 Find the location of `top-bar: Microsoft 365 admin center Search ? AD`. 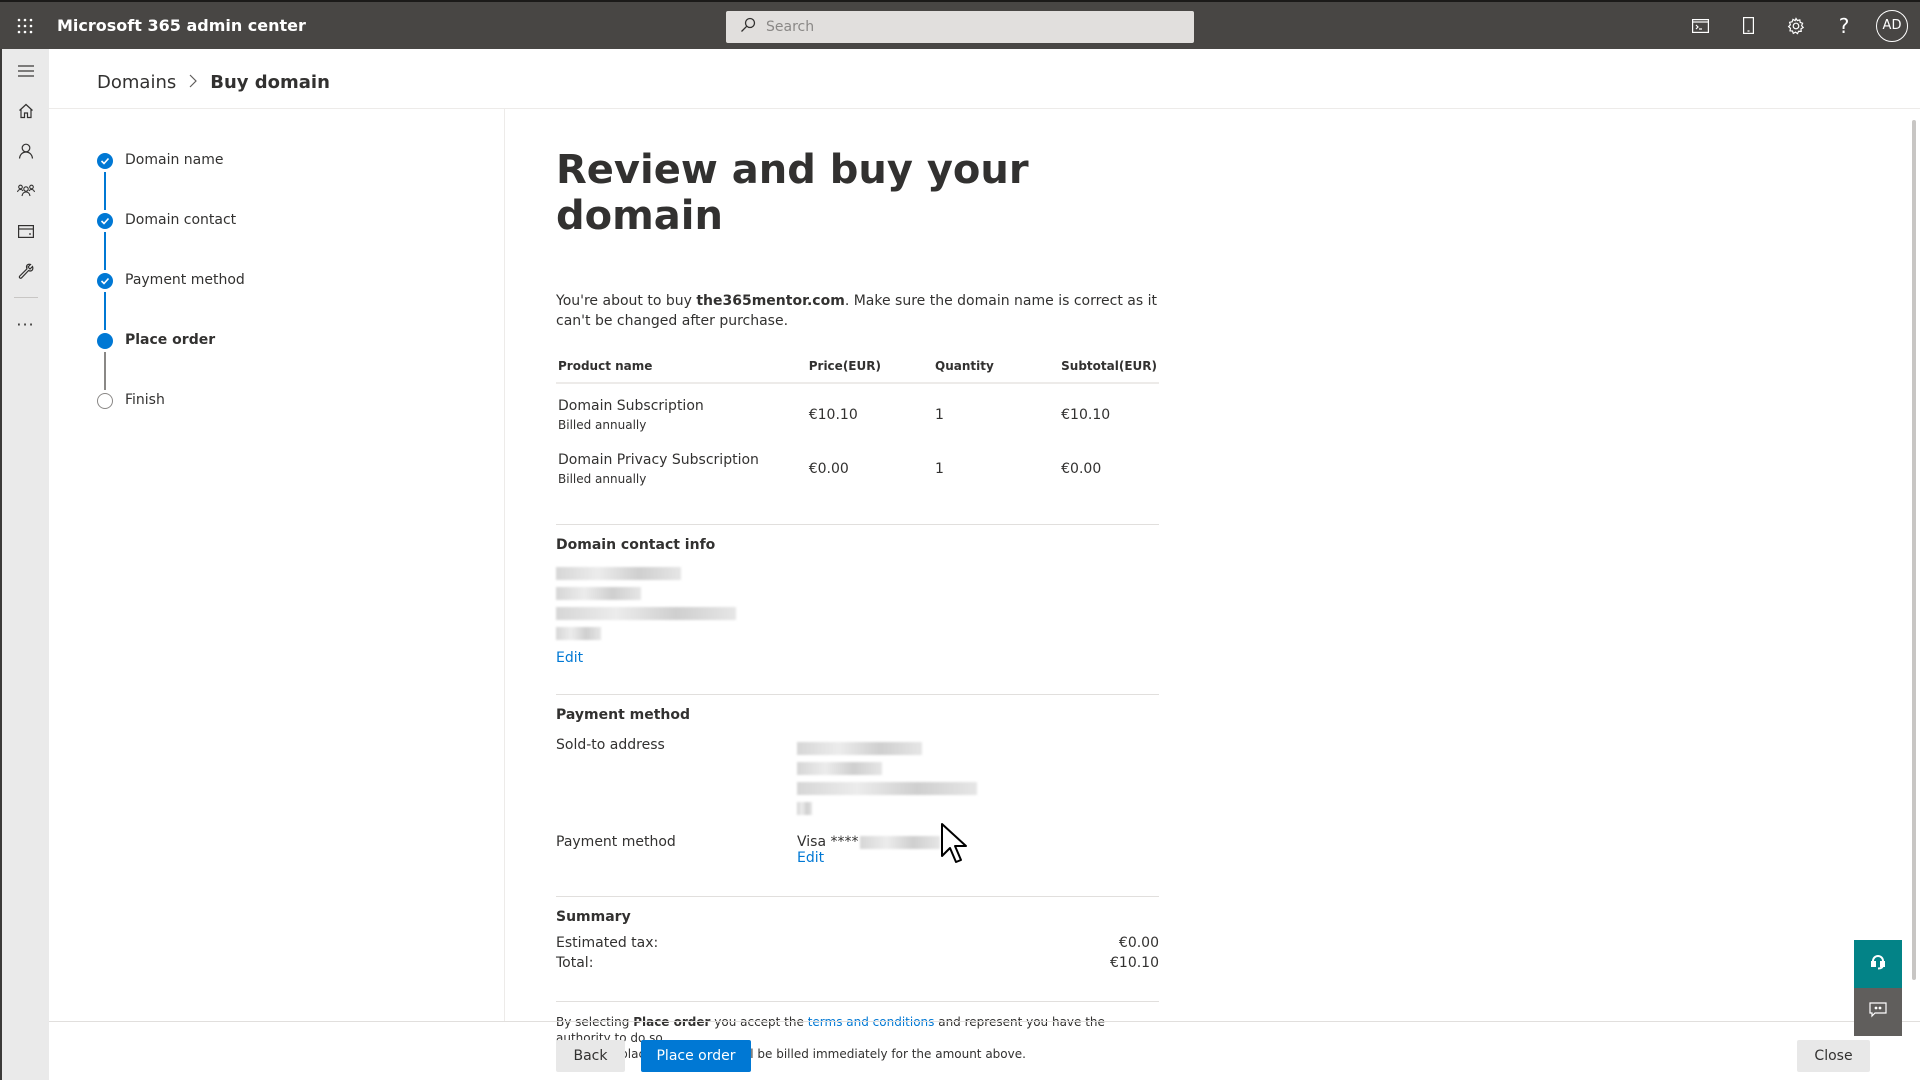

top-bar: Microsoft 365 admin center Search ? AD is located at coordinates (960, 24).